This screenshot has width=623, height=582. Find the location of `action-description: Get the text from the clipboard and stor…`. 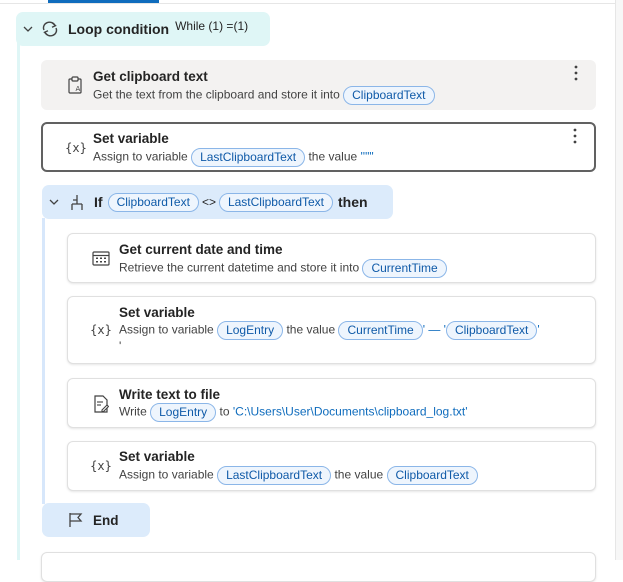

action-description: Get the text from the clipboard and stor… is located at coordinates (264, 95).